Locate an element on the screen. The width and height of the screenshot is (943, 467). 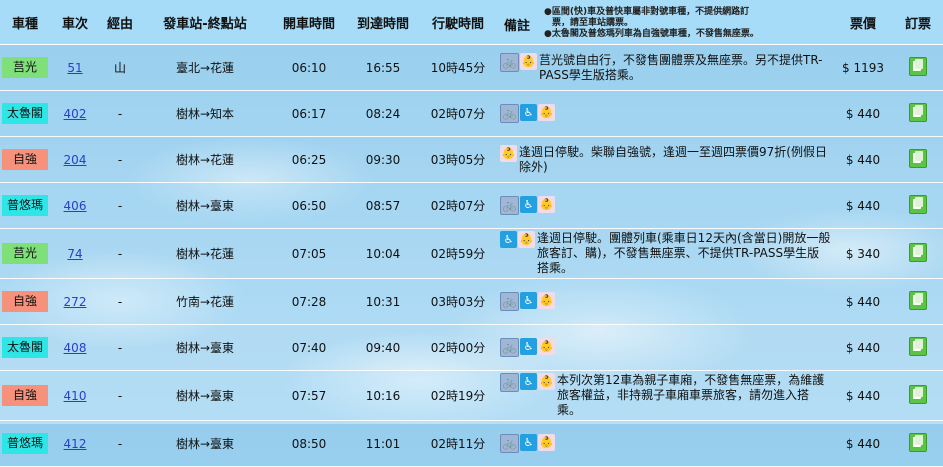
table-row: 太魯閣 408- 樹林→臺東 07:40 09:40 02時00分 🚲 ♿ 👶 $ 440 is located at coordinates (471, 347).